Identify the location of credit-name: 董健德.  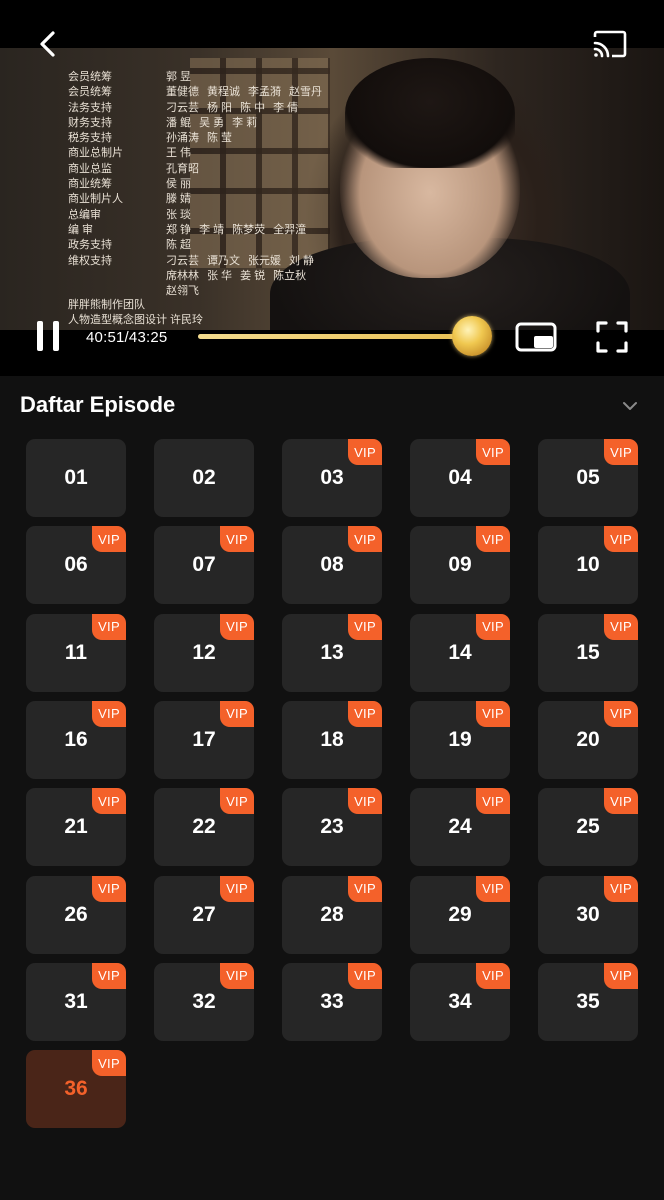
(182, 92).